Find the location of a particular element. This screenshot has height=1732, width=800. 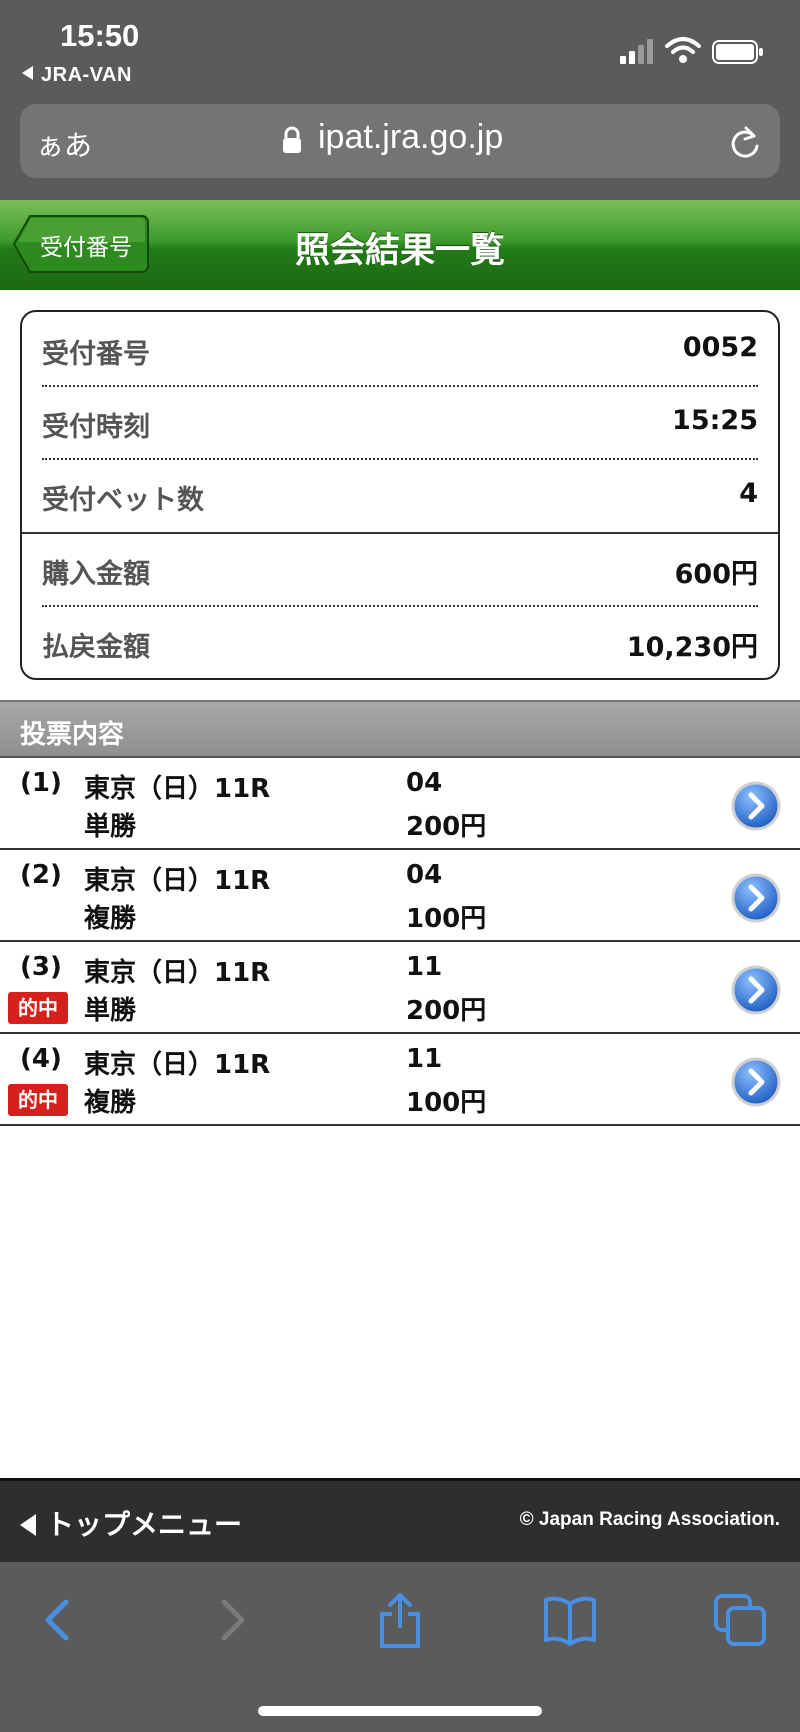

summary-row-bet-count: 受付ベット数 4 is located at coordinates (400, 494).